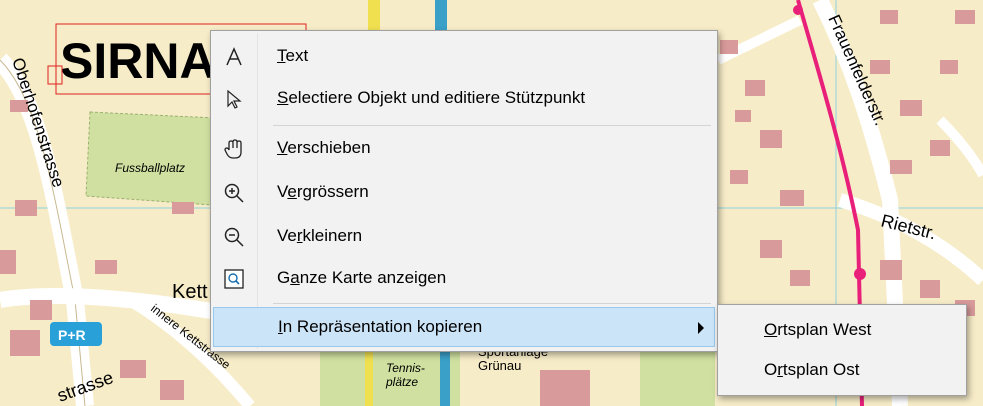  I want to click on menu-item-pan: Verschieben, so click(464, 149).